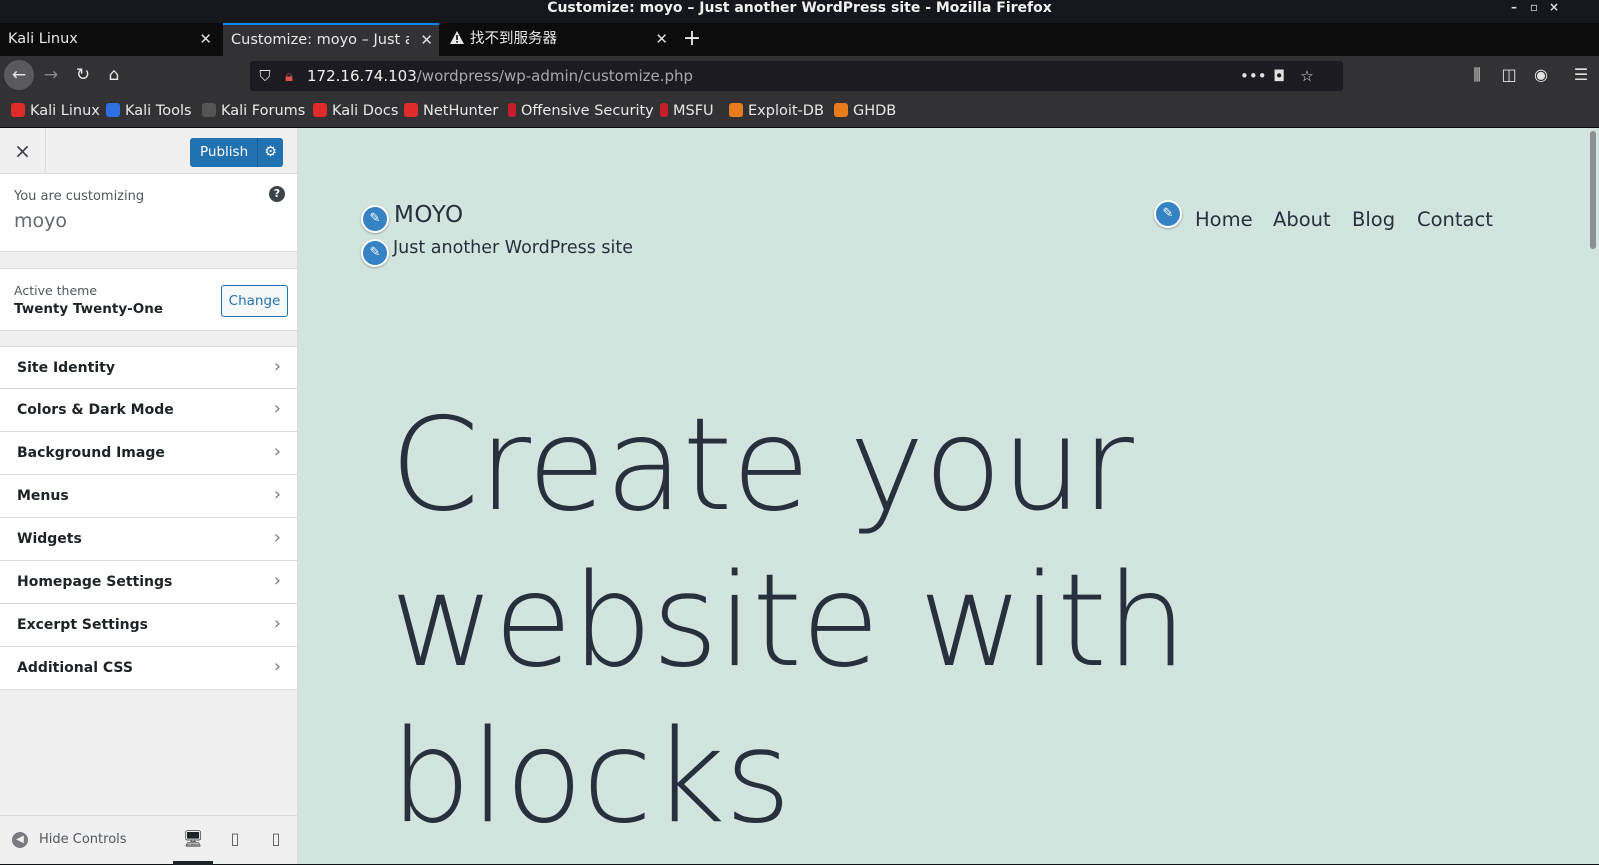  What do you see at coordinates (1509, 75) in the screenshot?
I see `sidebar-toggle-icon: ◫` at bounding box center [1509, 75].